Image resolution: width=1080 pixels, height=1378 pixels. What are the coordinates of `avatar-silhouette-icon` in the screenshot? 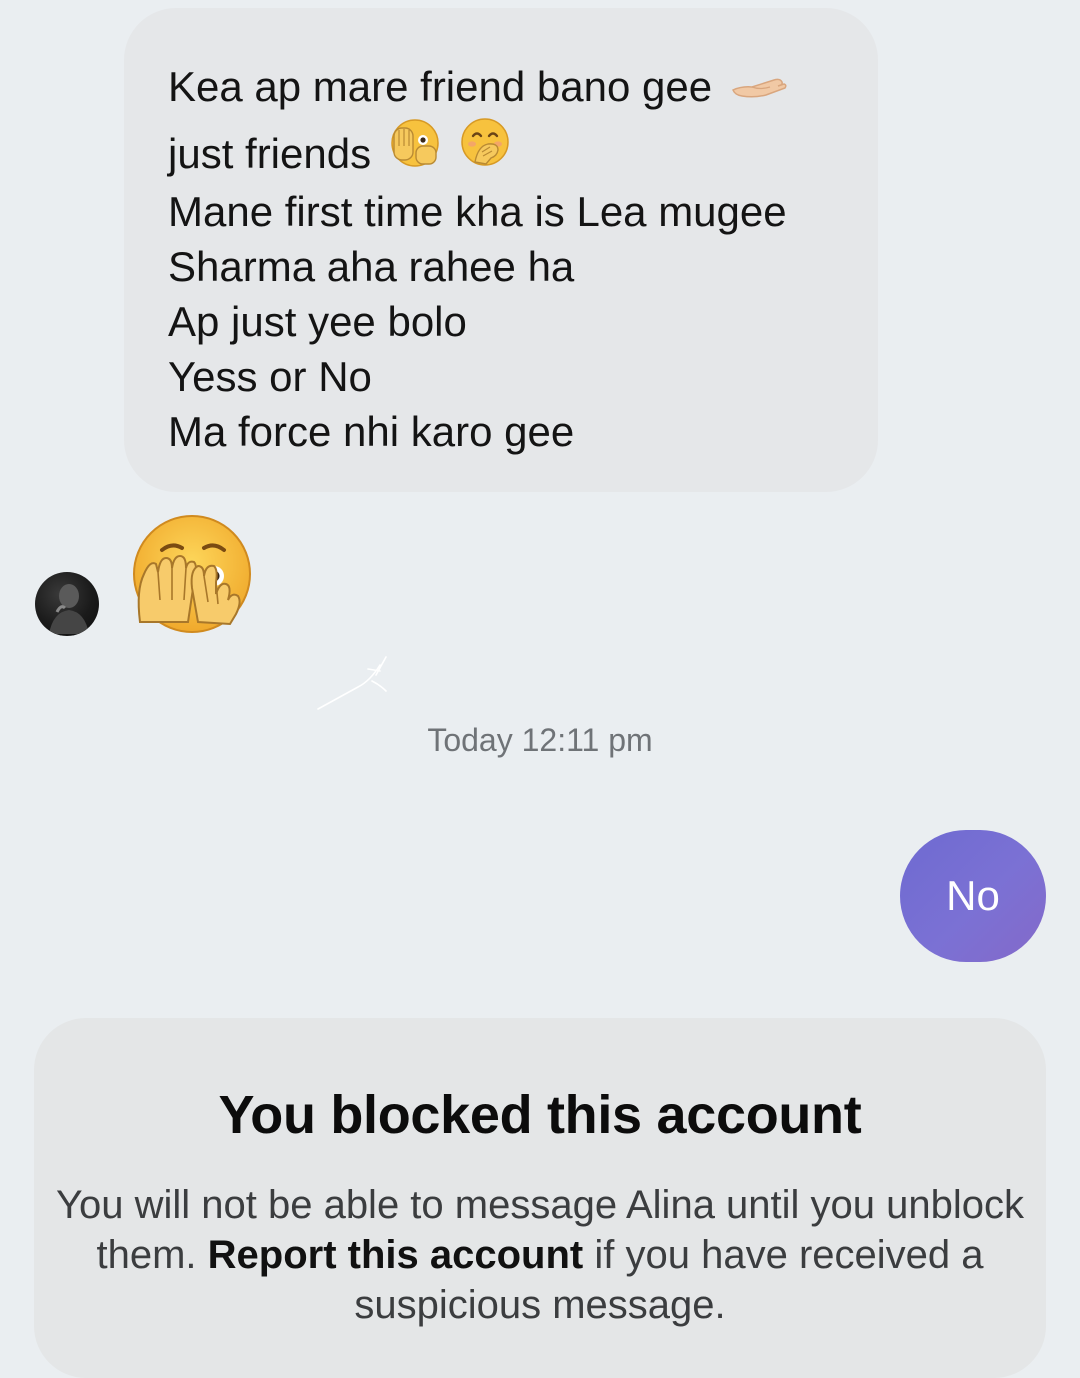 It's located at (69, 609).